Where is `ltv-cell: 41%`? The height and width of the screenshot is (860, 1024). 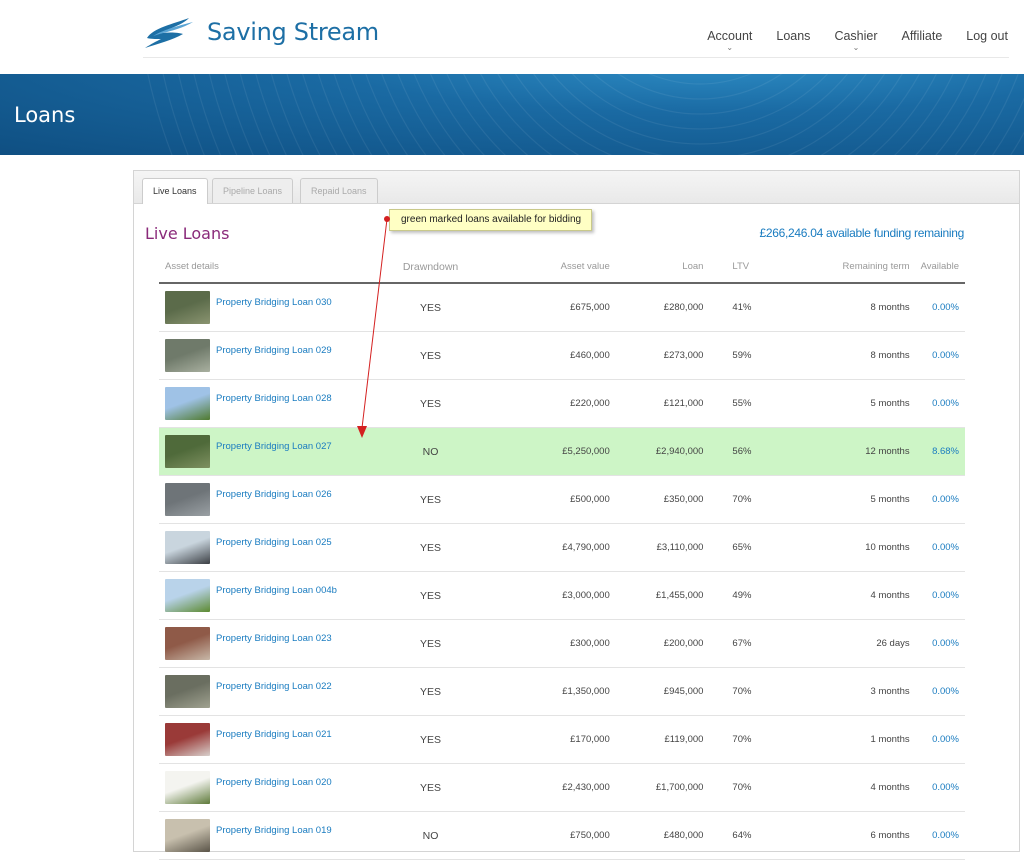 ltv-cell: 41% is located at coordinates (750, 307).